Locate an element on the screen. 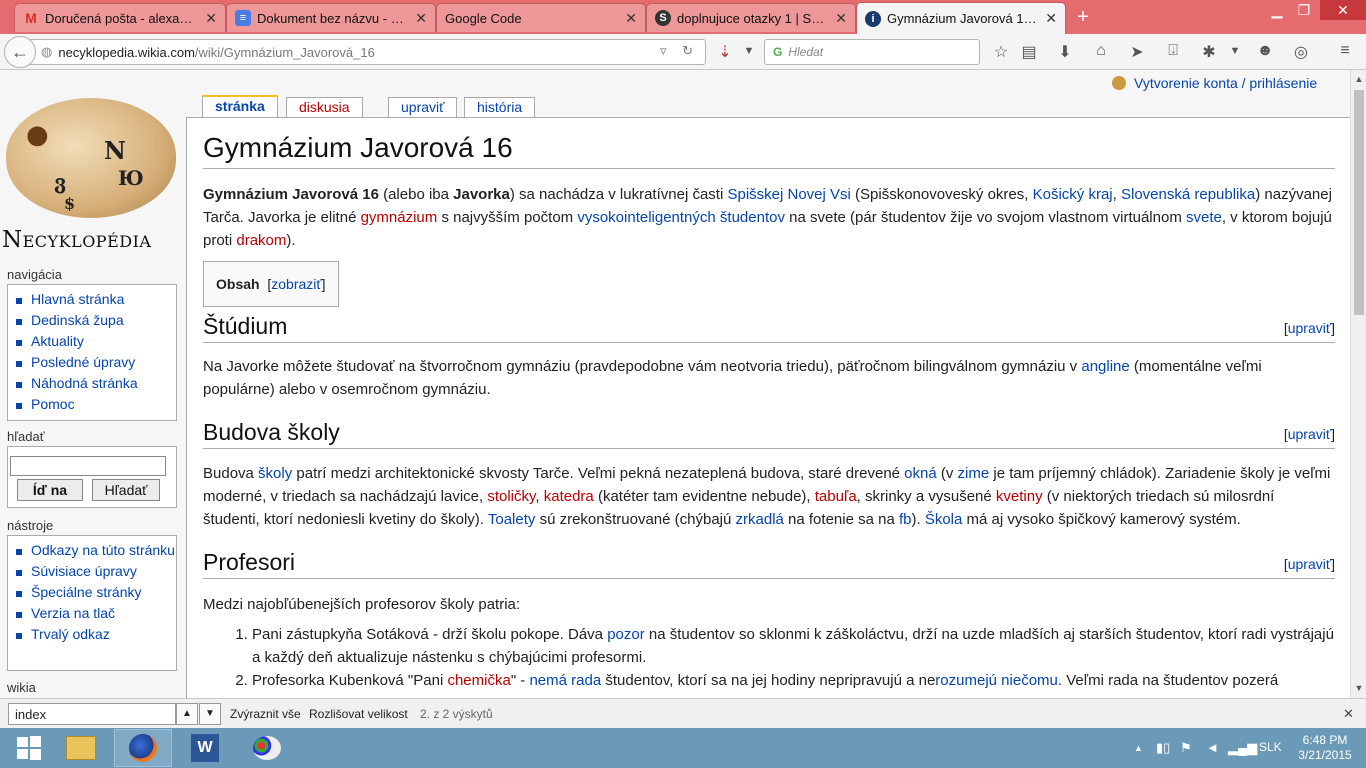 The height and width of the screenshot is (768, 1366). link-gymnazium: gymnázium is located at coordinates (399, 217).